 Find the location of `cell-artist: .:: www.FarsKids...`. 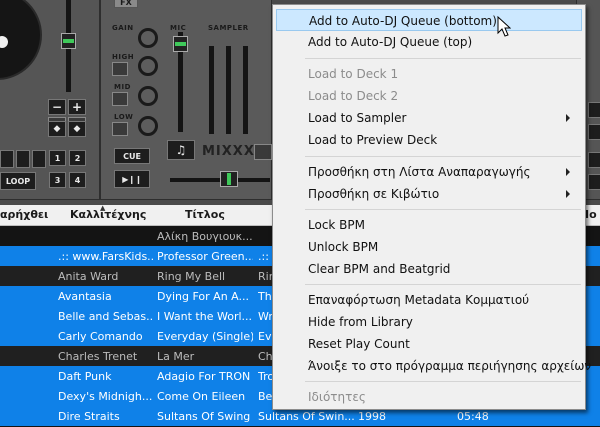

cell-artist: .:: www.FarsKids... is located at coordinates (105, 256).